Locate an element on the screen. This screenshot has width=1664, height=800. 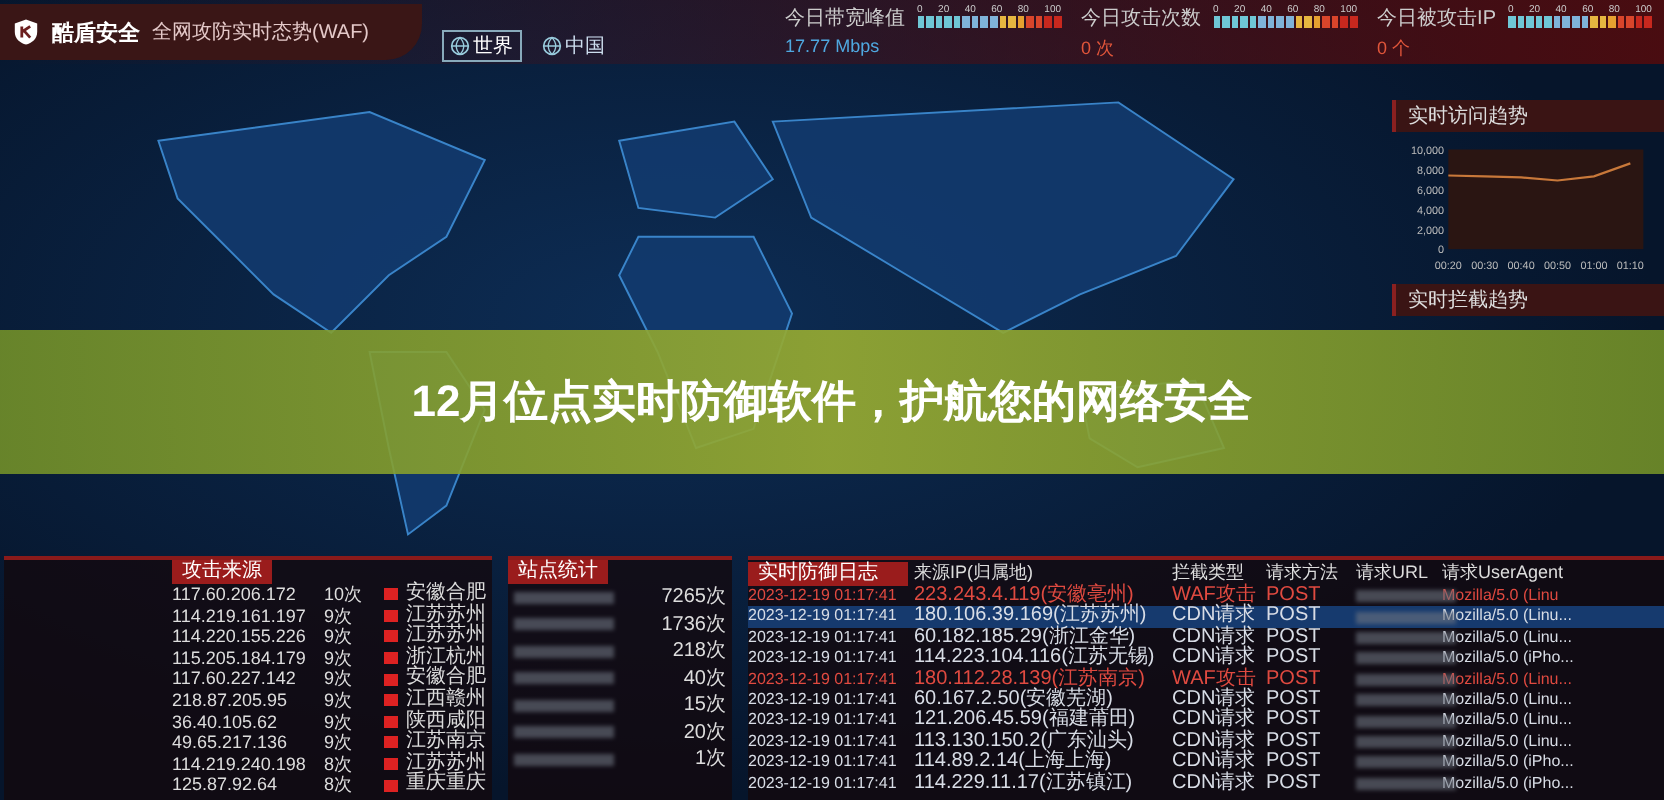
location-label: 浙江杭州 is located at coordinates (446, 657).